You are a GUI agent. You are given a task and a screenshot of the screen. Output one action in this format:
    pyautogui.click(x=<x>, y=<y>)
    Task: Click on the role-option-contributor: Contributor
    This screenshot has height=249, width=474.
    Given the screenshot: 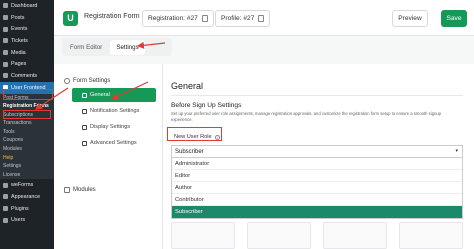 What is the action you would take?
    pyautogui.click(x=317, y=200)
    